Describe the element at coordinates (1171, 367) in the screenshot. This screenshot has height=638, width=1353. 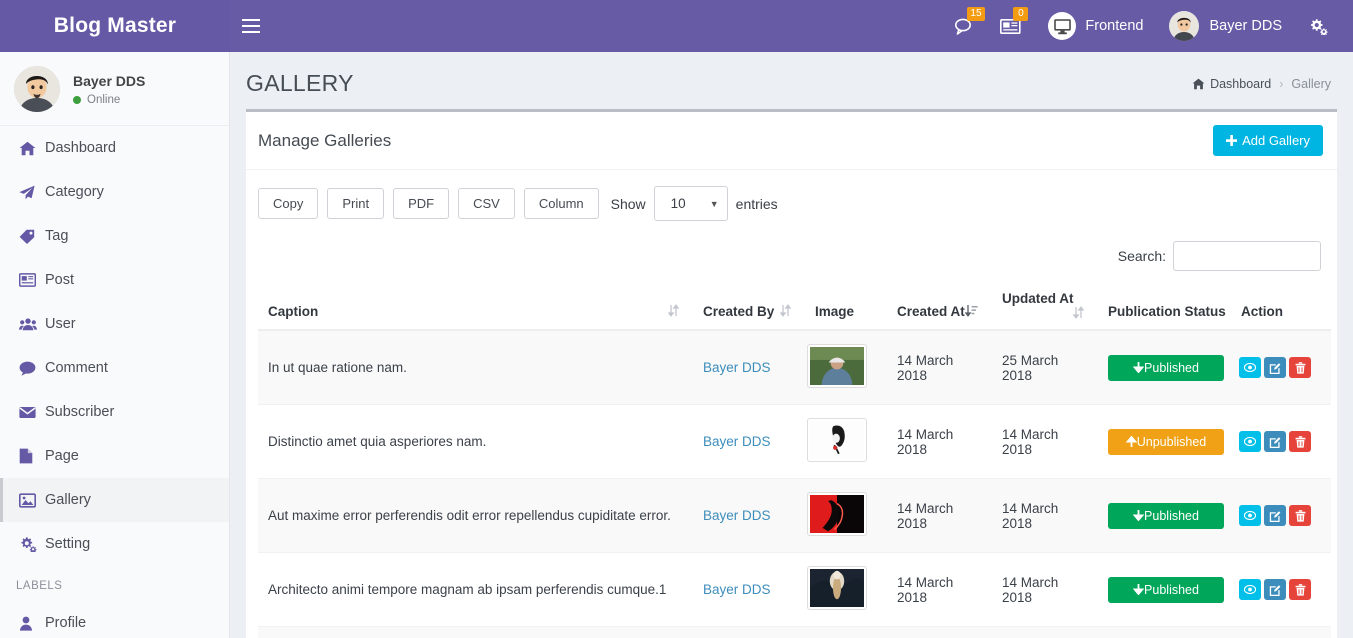
I see `status-badge-label: Published` at that location.